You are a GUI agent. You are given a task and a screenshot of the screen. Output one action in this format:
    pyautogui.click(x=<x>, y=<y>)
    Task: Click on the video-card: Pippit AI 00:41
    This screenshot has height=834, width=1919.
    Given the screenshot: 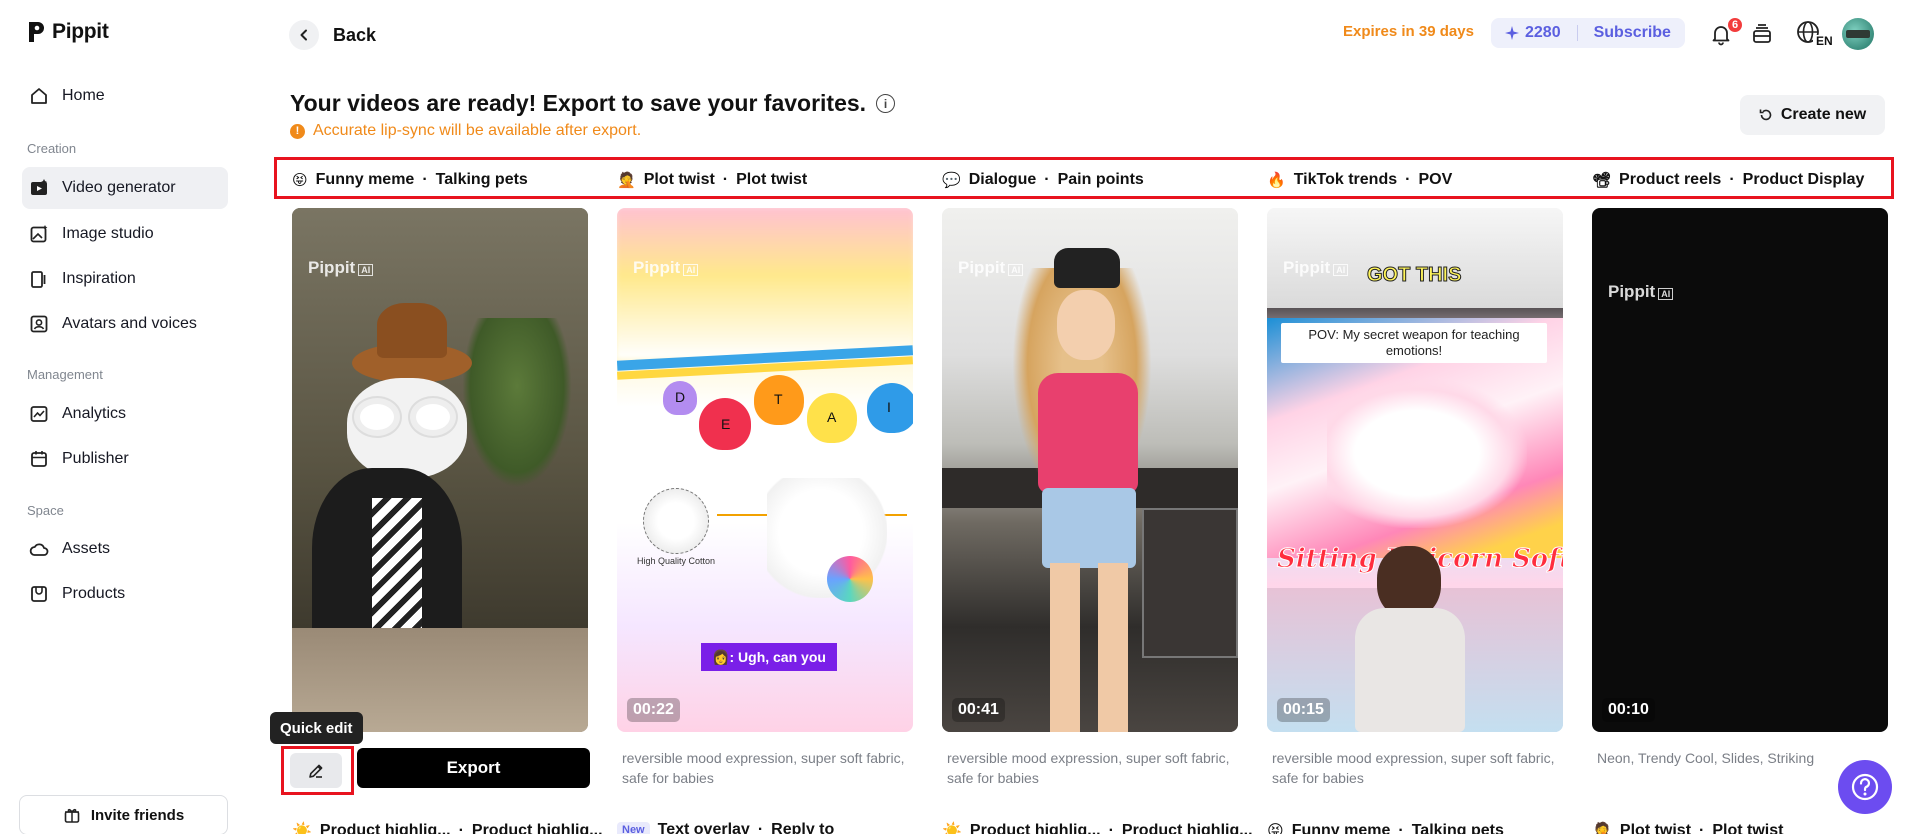 What is the action you would take?
    pyautogui.click(x=1090, y=470)
    